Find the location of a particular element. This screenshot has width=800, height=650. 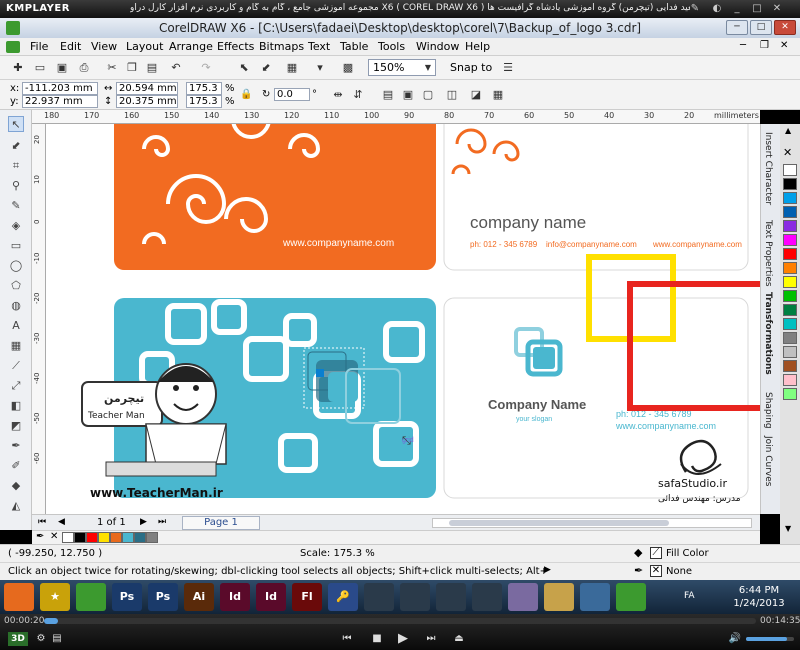

hint-arrow-icon: ▶ is located at coordinates (547, 570).